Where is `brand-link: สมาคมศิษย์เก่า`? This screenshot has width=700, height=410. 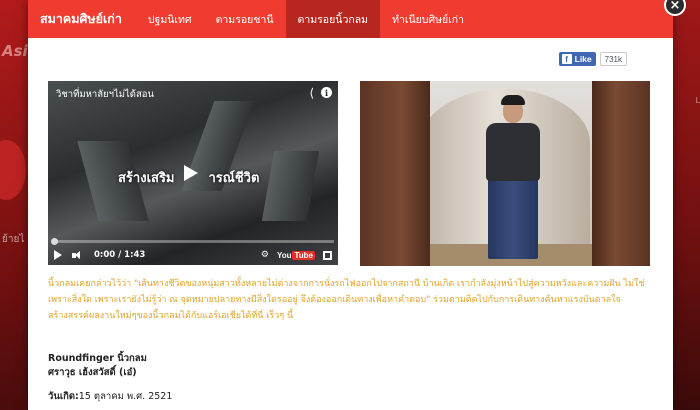
brand-link: สมาคมศิษย์เก่า is located at coordinates (82, 19).